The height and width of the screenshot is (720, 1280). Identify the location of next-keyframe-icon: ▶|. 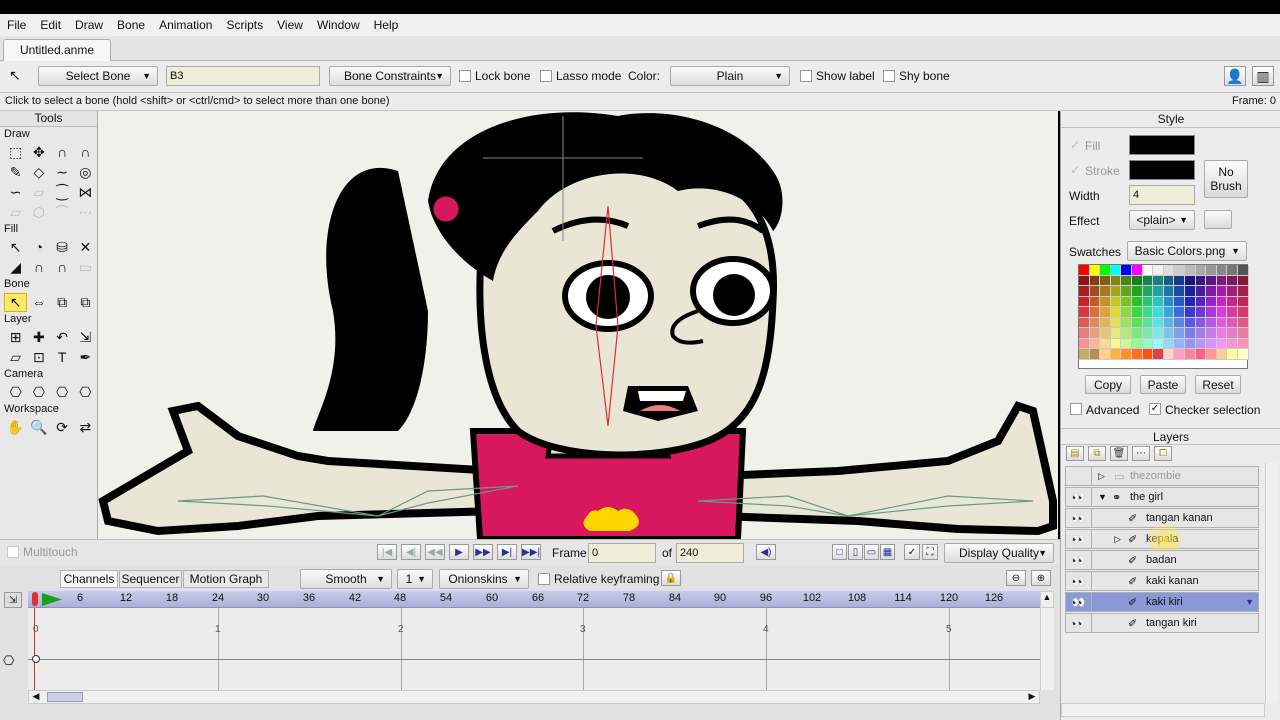
(507, 552).